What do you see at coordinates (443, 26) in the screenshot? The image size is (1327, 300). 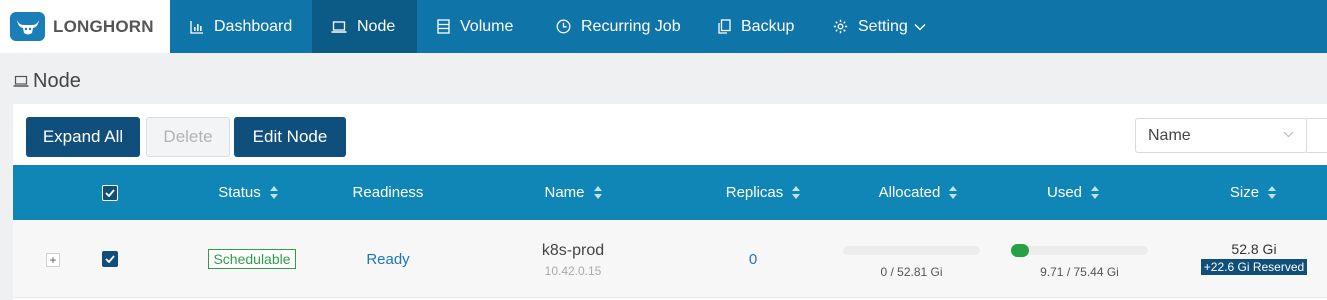 I see `server-icon` at bounding box center [443, 26].